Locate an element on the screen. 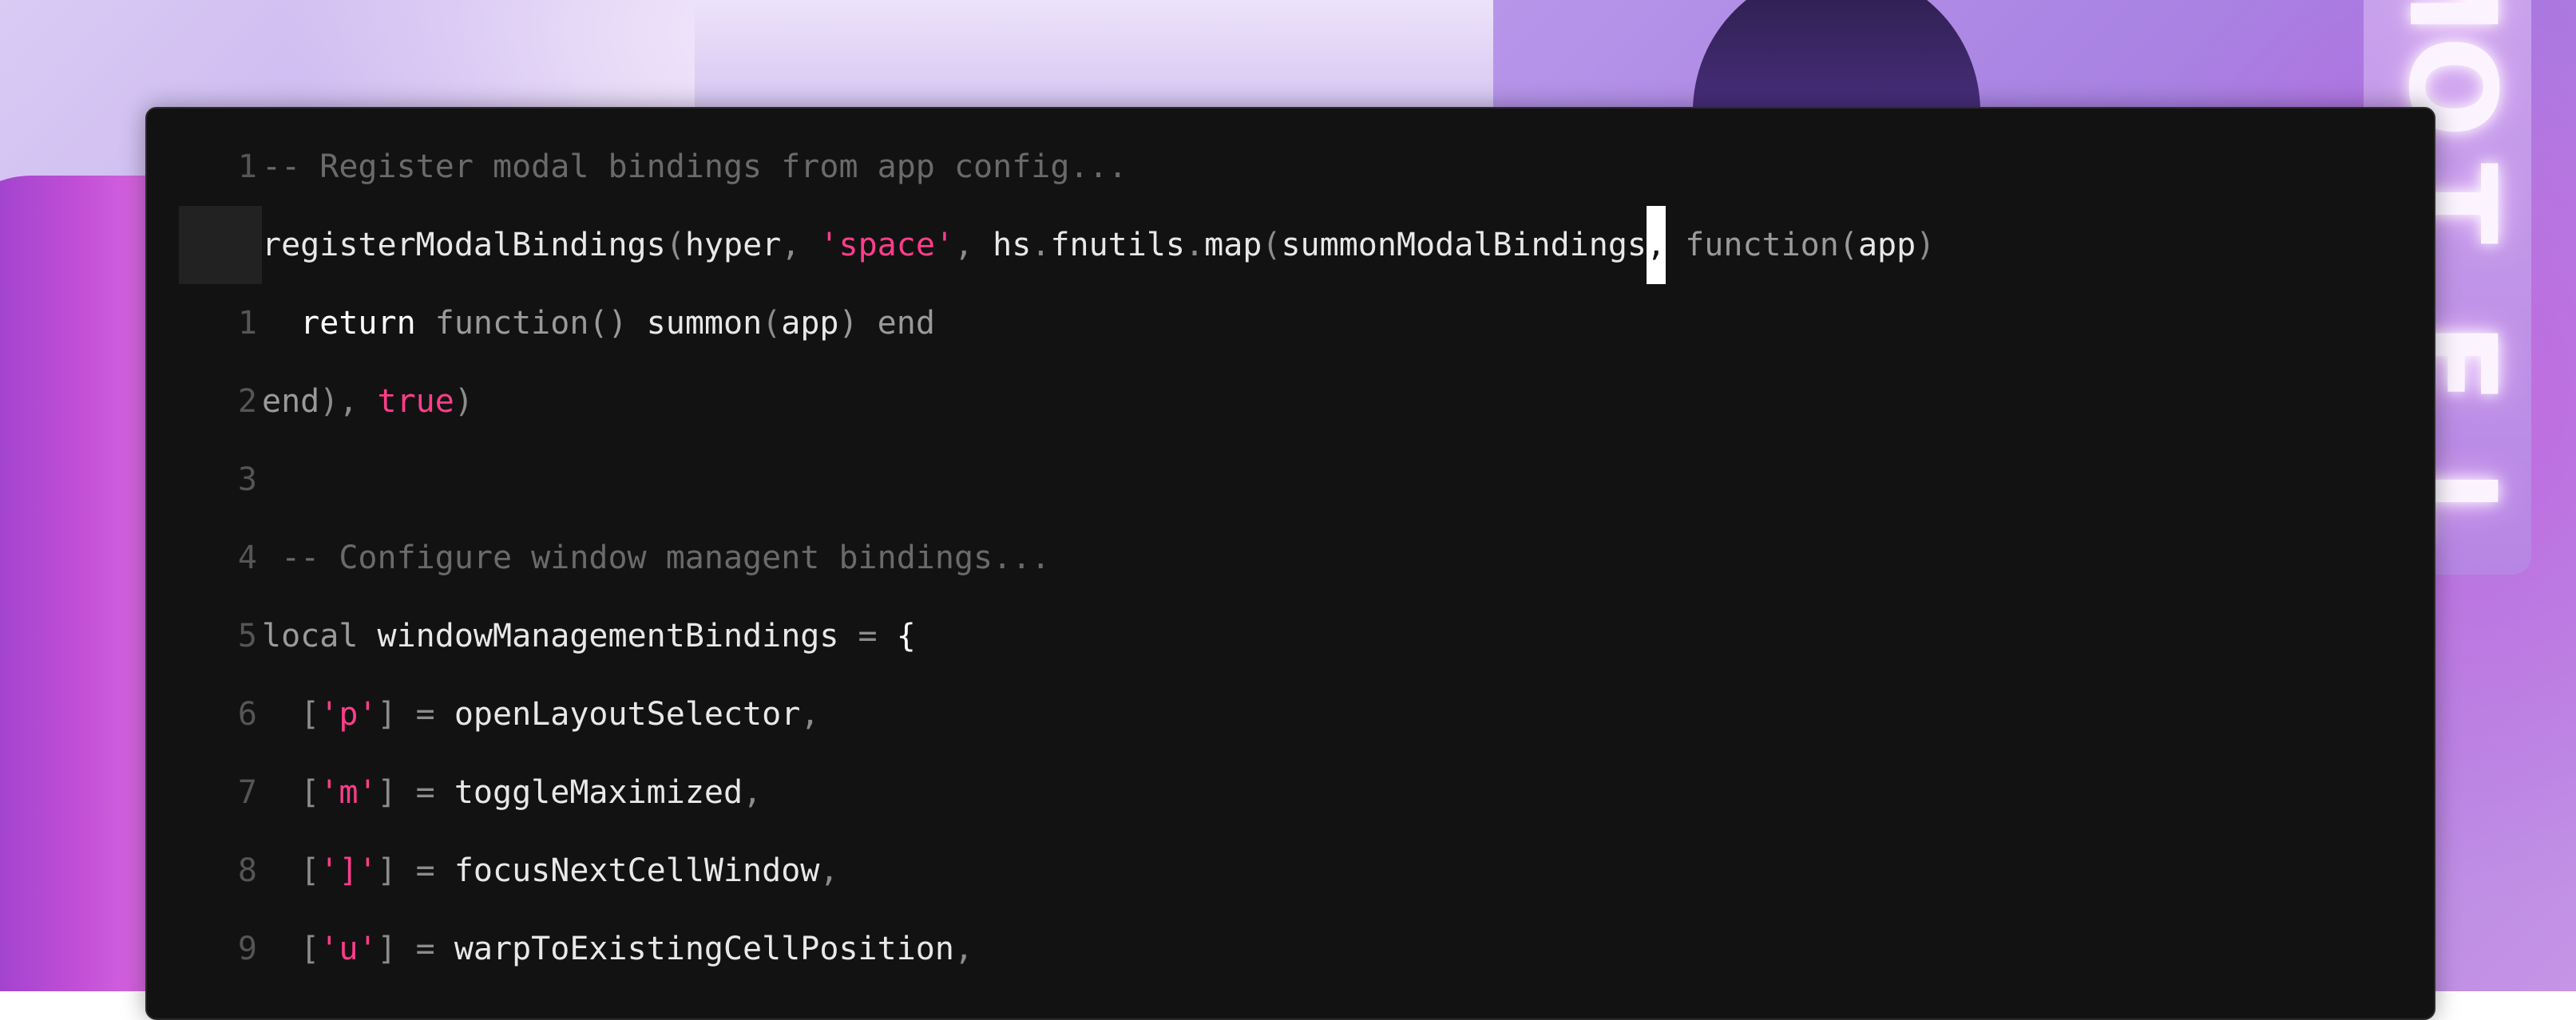 This screenshot has height=1020, width=2576. code-token: hyper is located at coordinates (733, 245).